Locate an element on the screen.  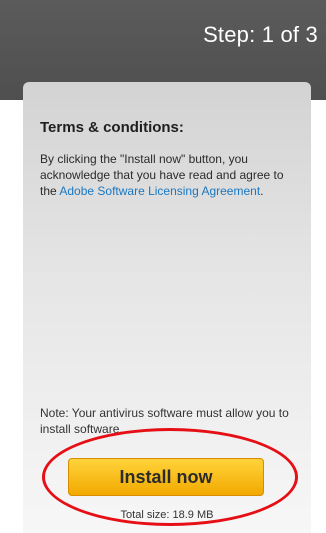
install-now-button: Install now is located at coordinates (166, 477).